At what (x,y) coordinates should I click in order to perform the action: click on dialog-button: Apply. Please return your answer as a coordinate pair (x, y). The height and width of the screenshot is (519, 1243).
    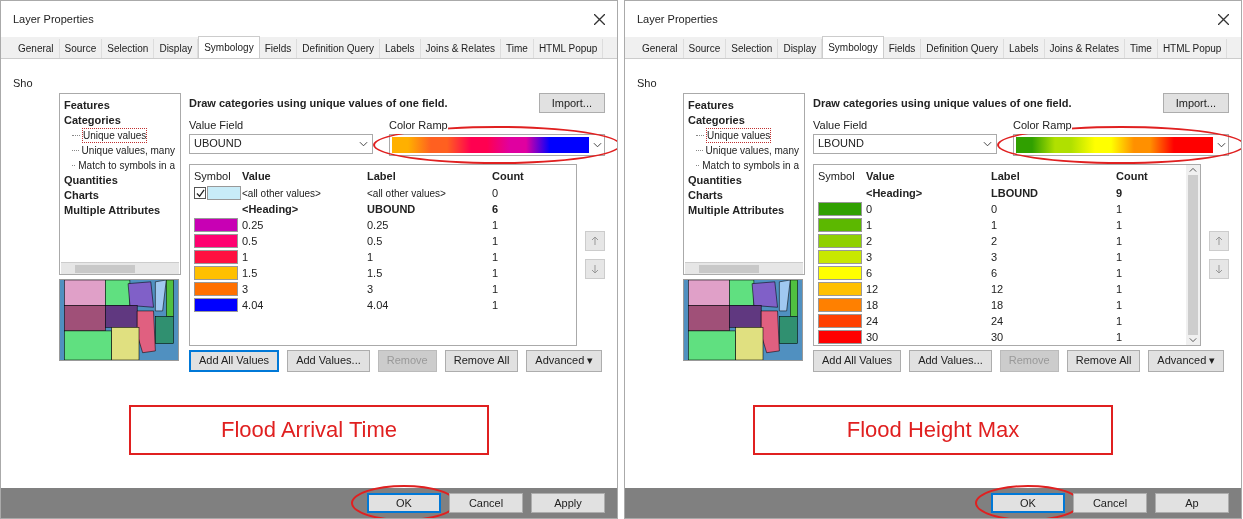
    Looking at the image, I should click on (568, 503).